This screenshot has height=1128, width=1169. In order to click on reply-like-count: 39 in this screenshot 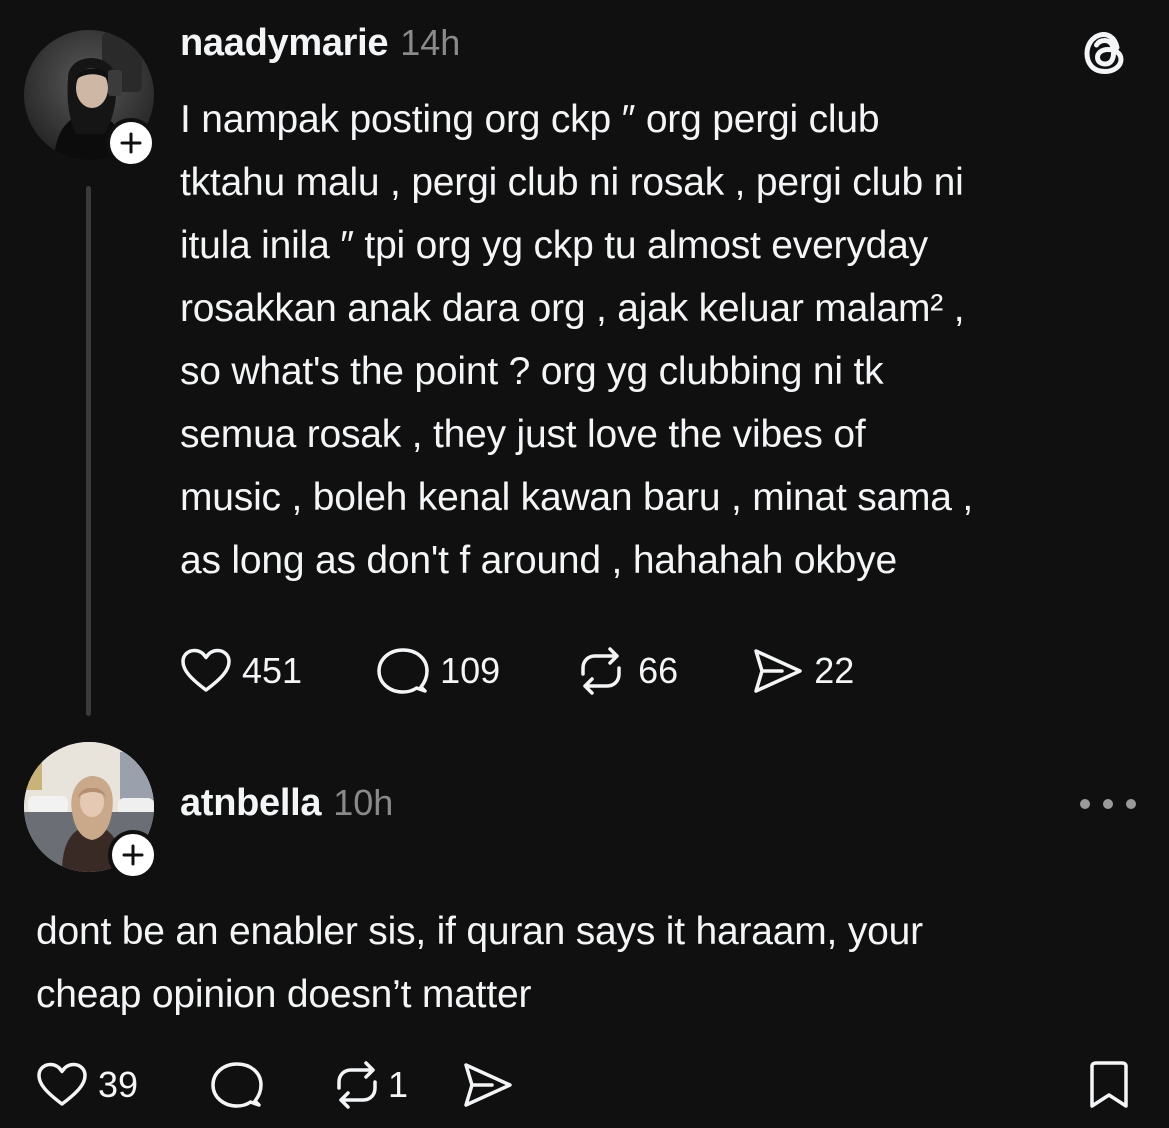, I will do `click(118, 1084)`.